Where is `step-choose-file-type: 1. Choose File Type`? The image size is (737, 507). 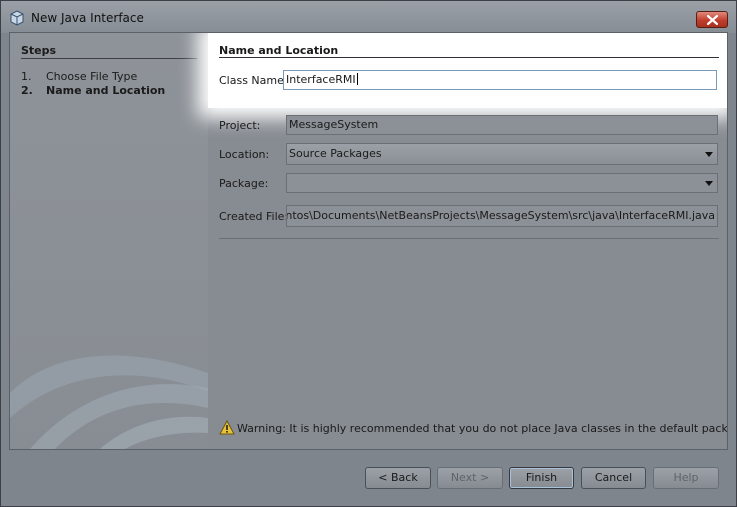
step-choose-file-type: 1. Choose File Type is located at coordinates (79, 76).